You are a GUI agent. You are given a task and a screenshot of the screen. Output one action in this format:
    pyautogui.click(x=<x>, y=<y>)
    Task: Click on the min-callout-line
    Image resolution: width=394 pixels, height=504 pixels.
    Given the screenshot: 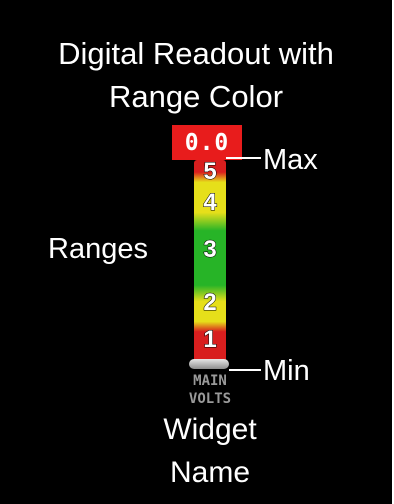 What is the action you would take?
    pyautogui.click(x=245, y=370)
    